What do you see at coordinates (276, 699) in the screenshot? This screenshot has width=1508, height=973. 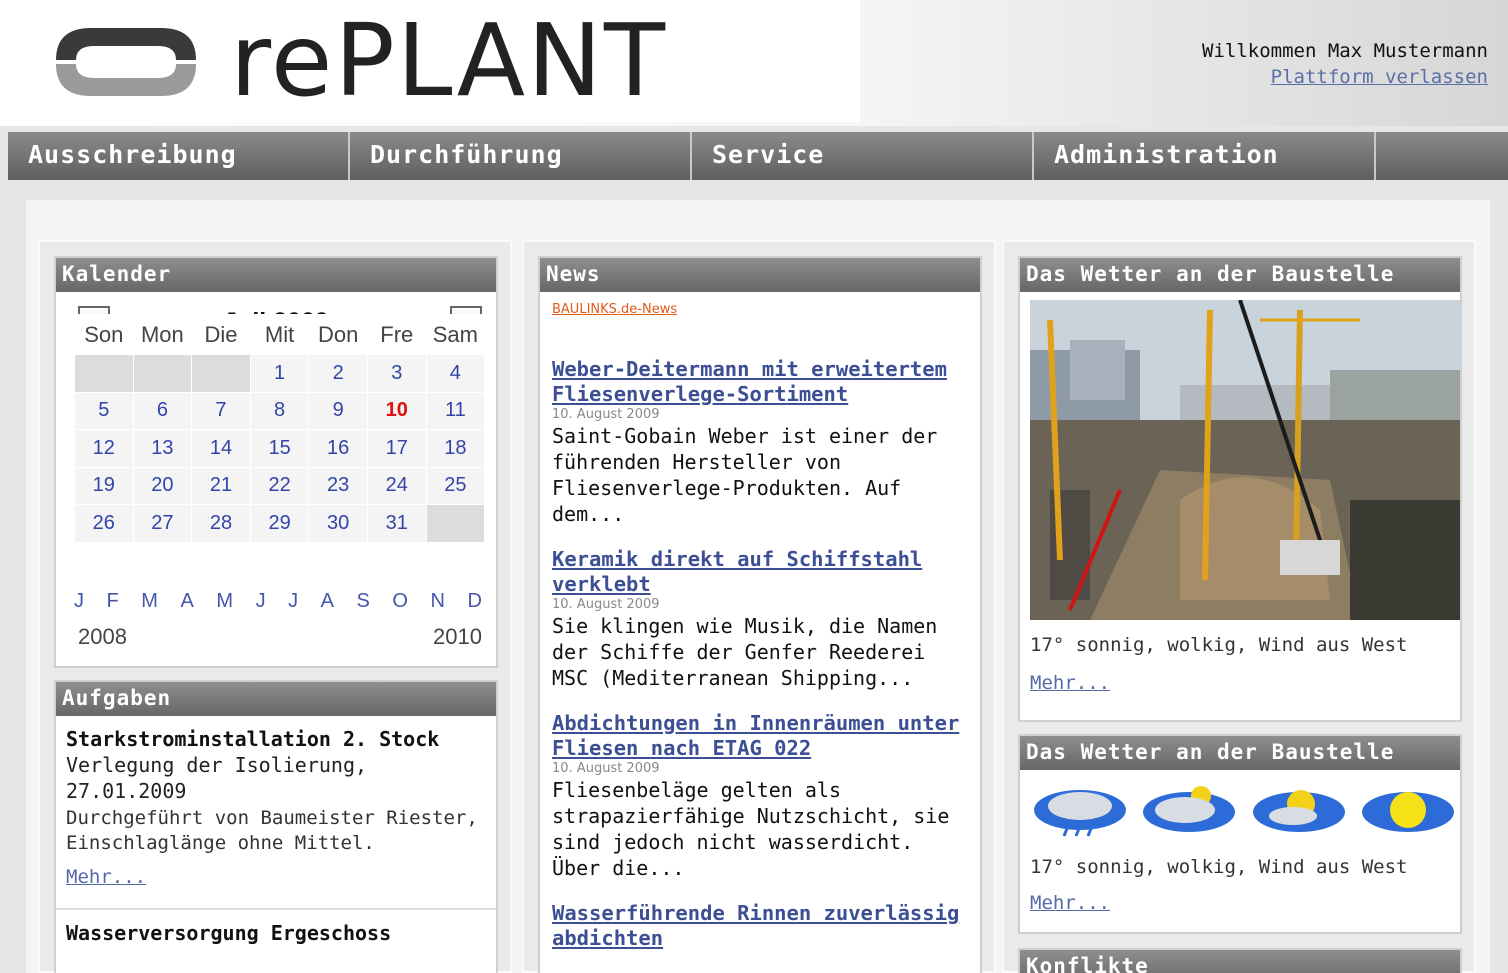 I see `tasks-title: Aufgaben` at bounding box center [276, 699].